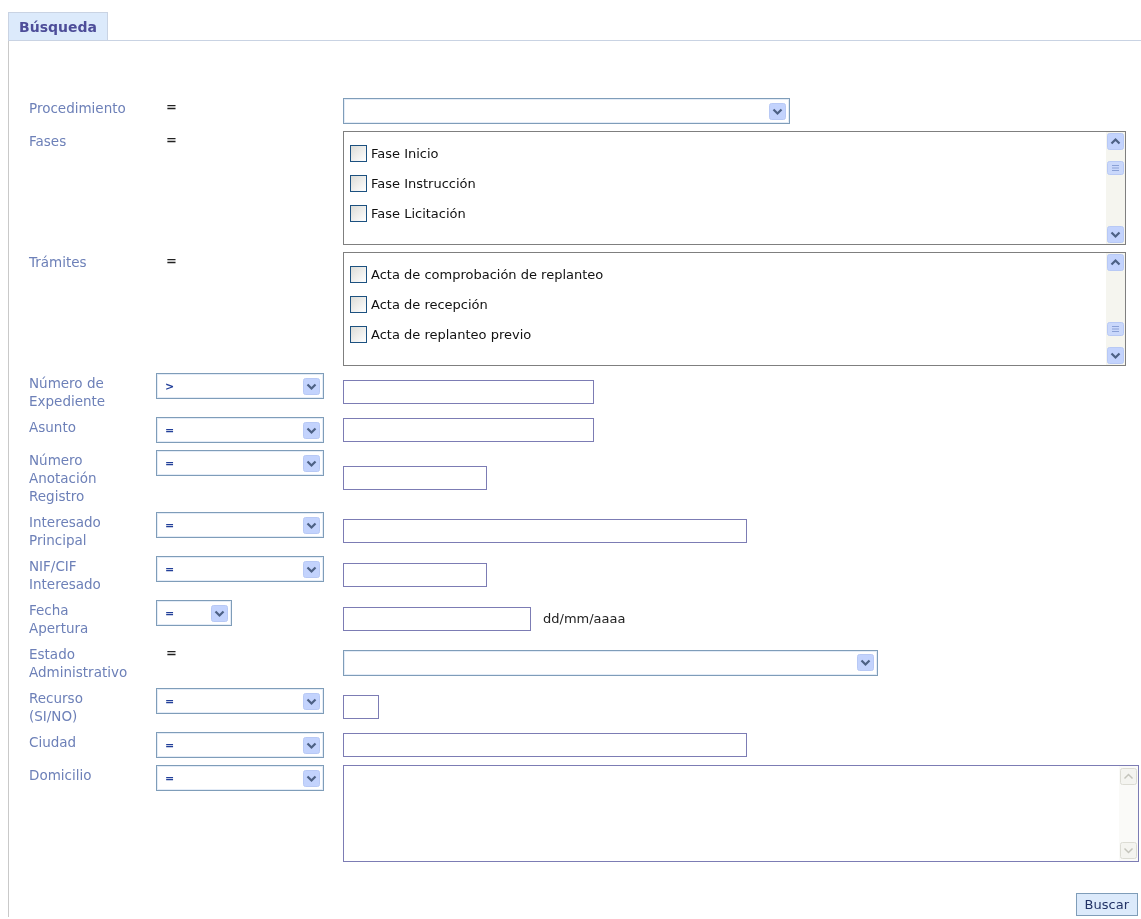 Image resolution: width=1141 pixels, height=919 pixels. What do you see at coordinates (59, 619) in the screenshot?
I see `field-label: Fecha Apertura` at bounding box center [59, 619].